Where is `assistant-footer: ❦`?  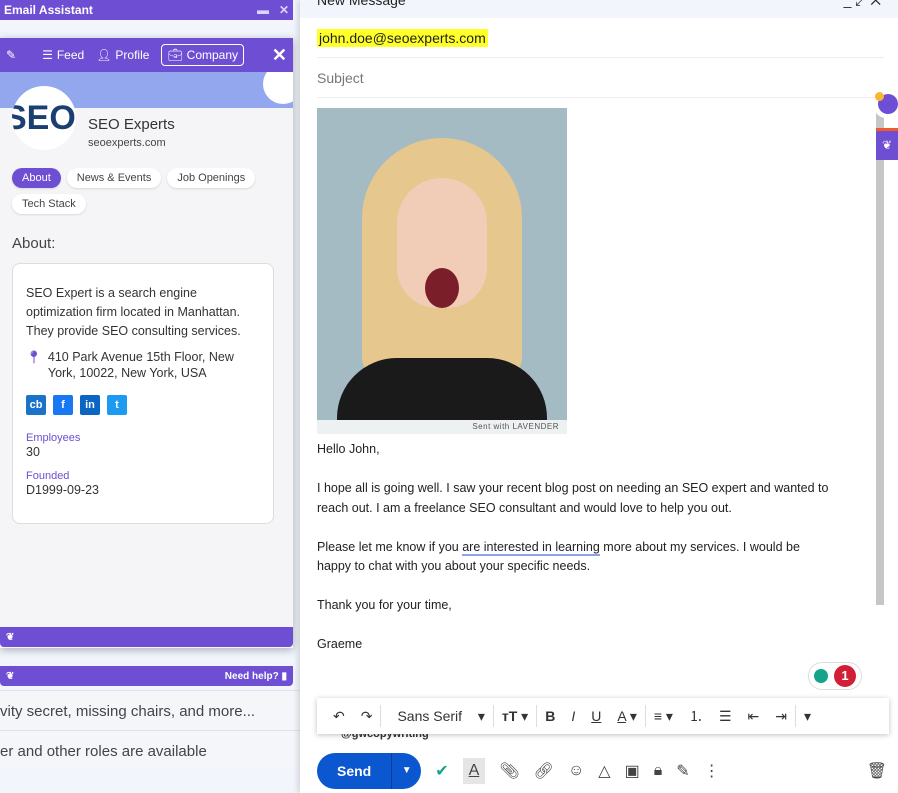
assistant-footer: ❦ is located at coordinates (146, 637).